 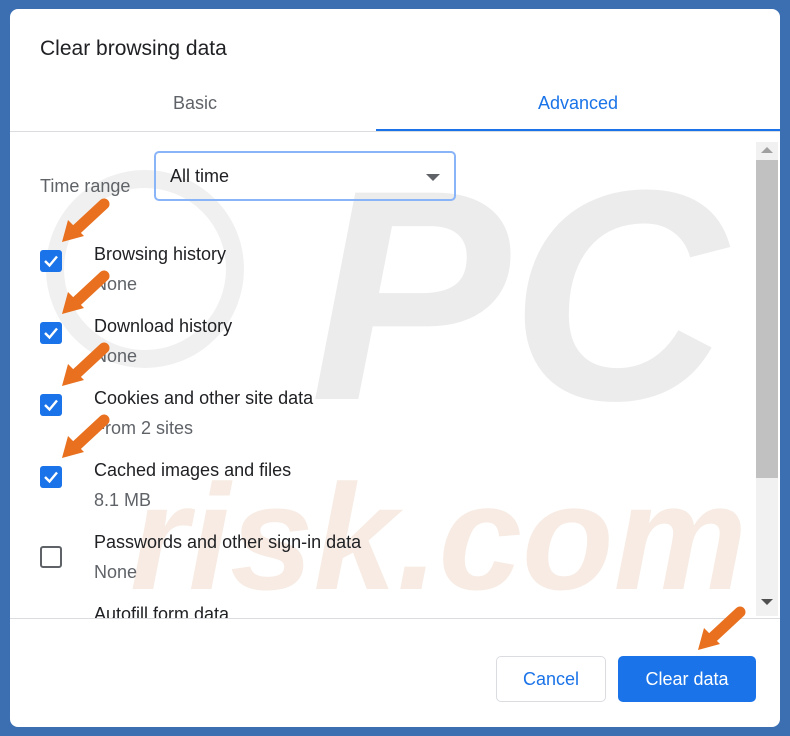 I want to click on passwords-checkbox, so click(x=51, y=557).